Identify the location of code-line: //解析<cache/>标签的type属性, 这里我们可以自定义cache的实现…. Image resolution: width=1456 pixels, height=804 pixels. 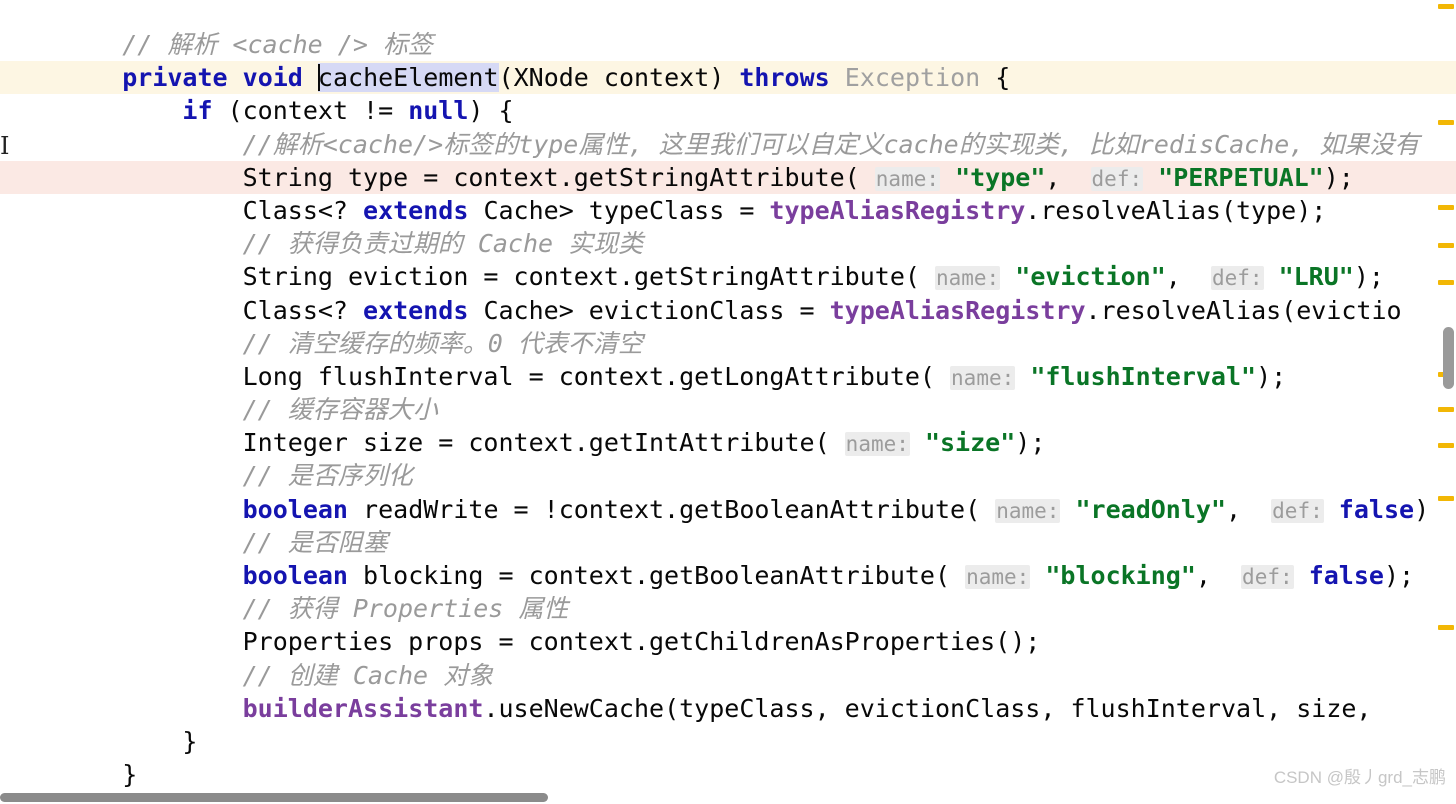
(728, 144).